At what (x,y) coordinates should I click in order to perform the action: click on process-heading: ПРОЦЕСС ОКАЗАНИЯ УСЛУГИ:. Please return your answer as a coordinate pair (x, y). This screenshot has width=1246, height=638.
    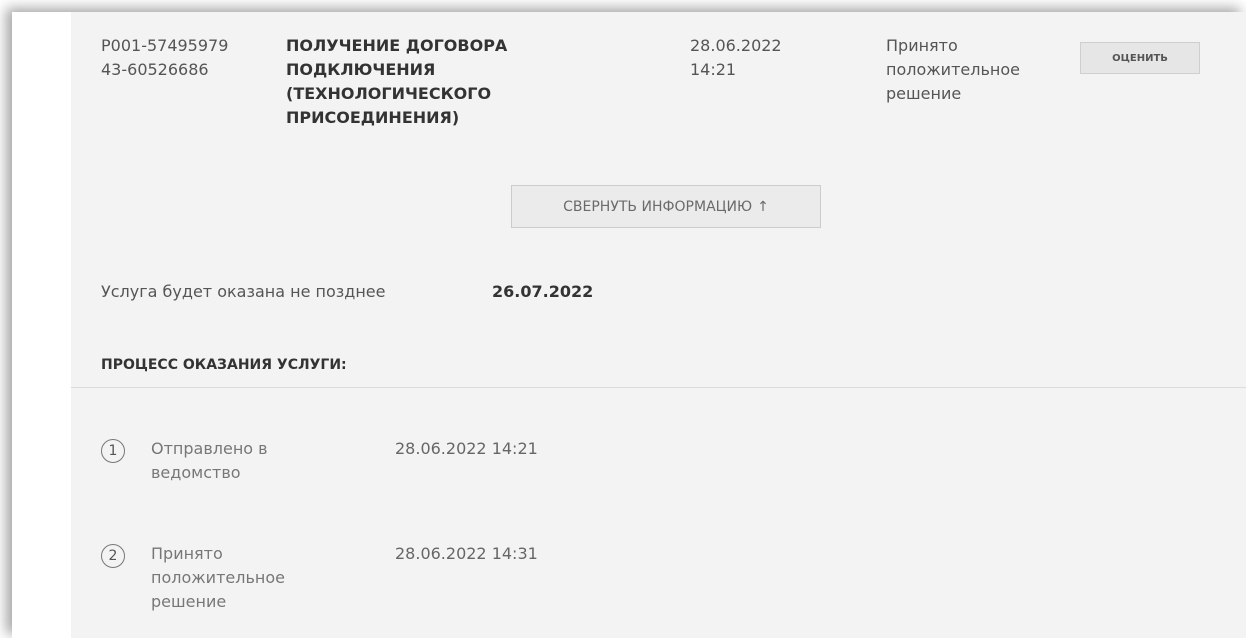
    Looking at the image, I should click on (224, 365).